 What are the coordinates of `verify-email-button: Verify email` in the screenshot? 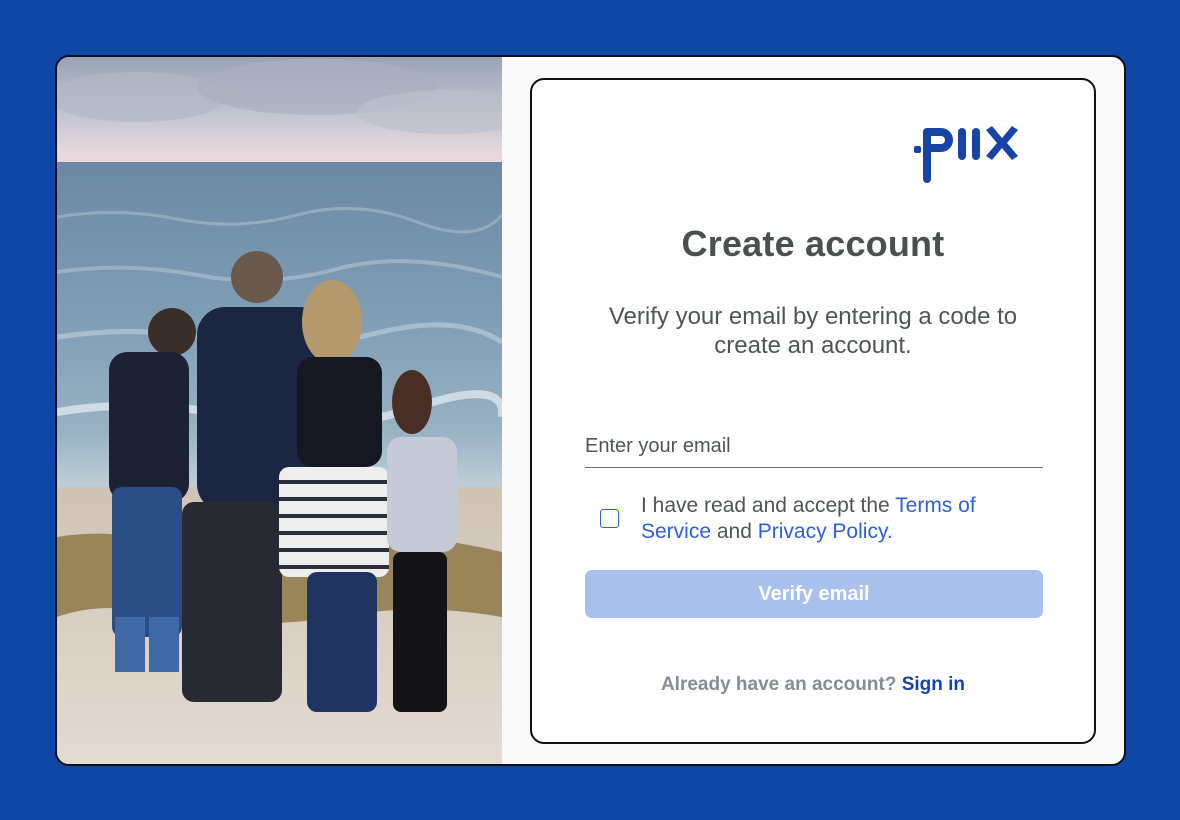 It's located at (814, 594).